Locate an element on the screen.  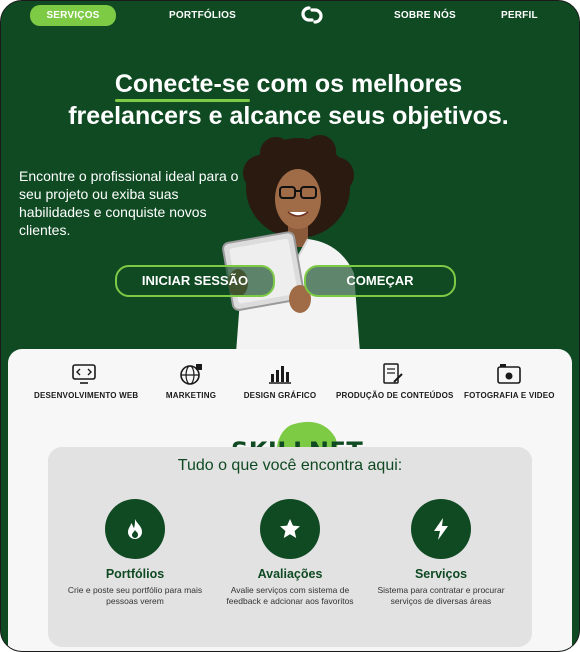
star-icon is located at coordinates (290, 528).